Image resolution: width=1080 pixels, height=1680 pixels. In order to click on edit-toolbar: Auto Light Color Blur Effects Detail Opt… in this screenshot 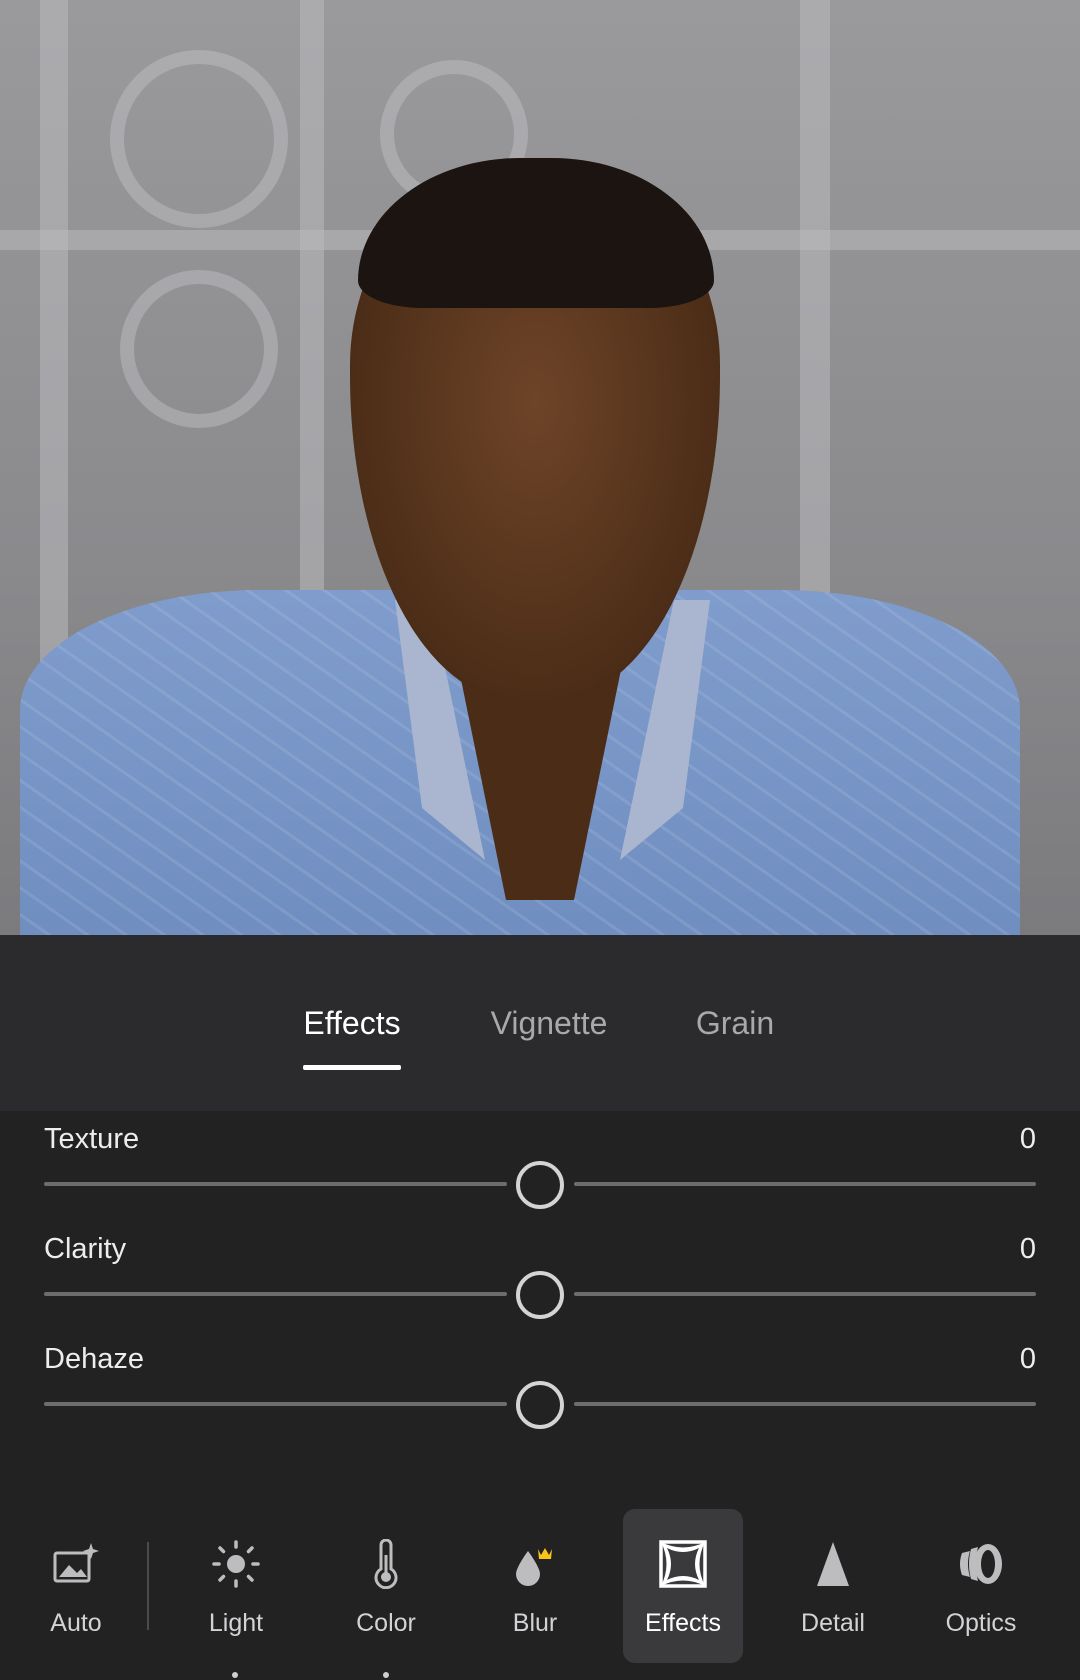, I will do `click(540, 1590)`.